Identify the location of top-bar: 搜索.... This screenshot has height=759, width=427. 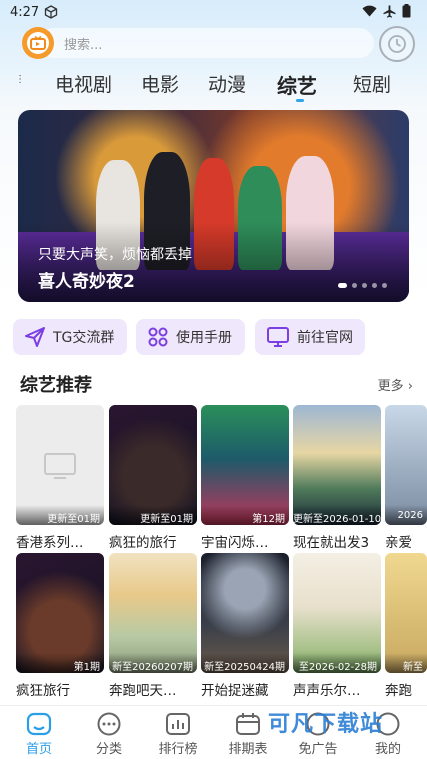
(217, 44).